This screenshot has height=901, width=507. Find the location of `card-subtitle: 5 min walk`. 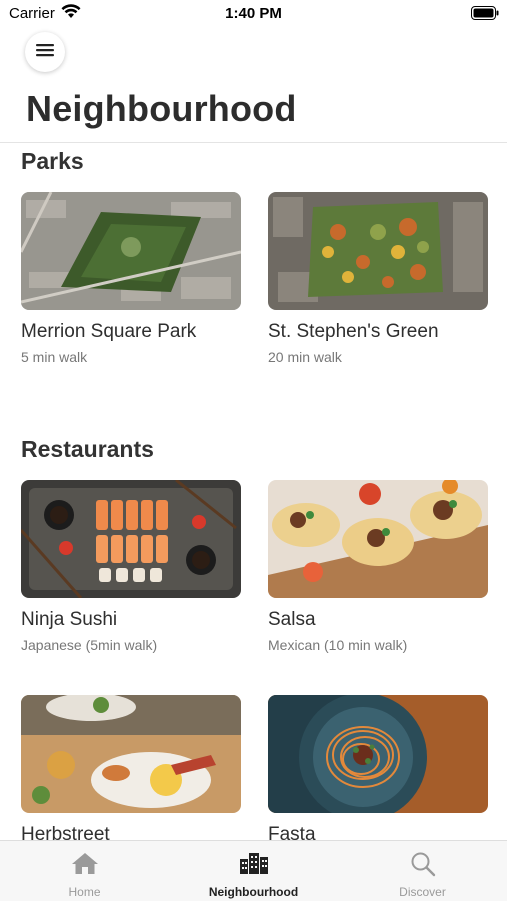

card-subtitle: 5 min walk is located at coordinates (54, 357).